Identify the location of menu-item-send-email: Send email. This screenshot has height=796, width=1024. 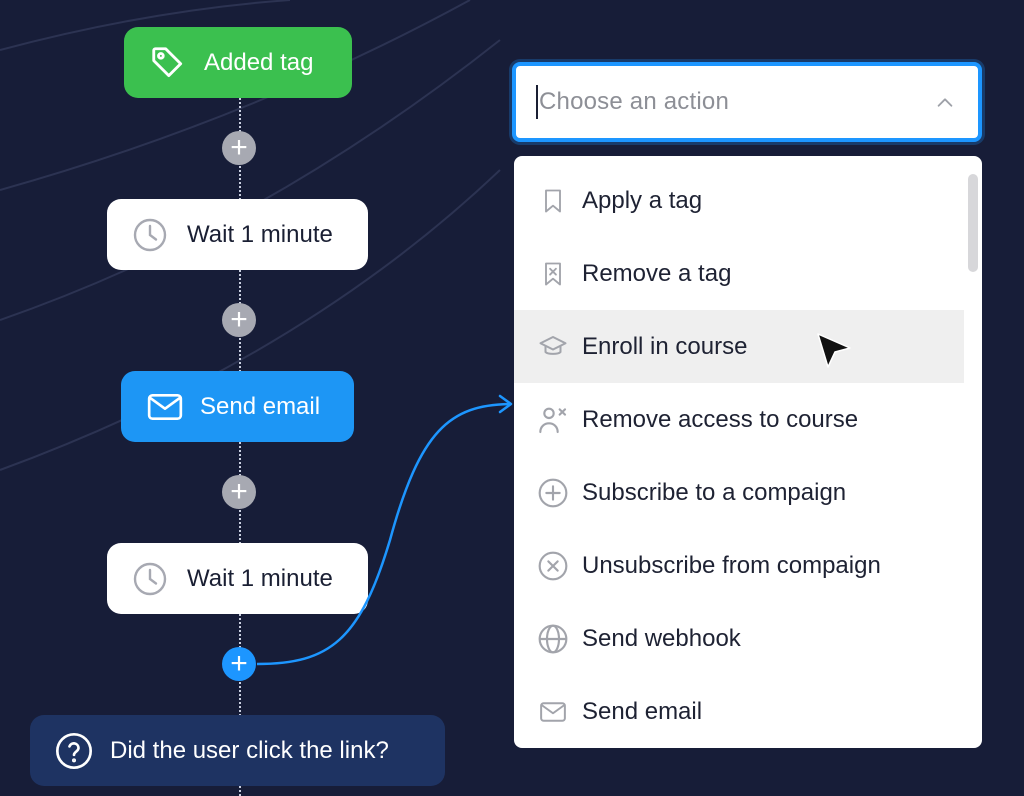
(739, 711).